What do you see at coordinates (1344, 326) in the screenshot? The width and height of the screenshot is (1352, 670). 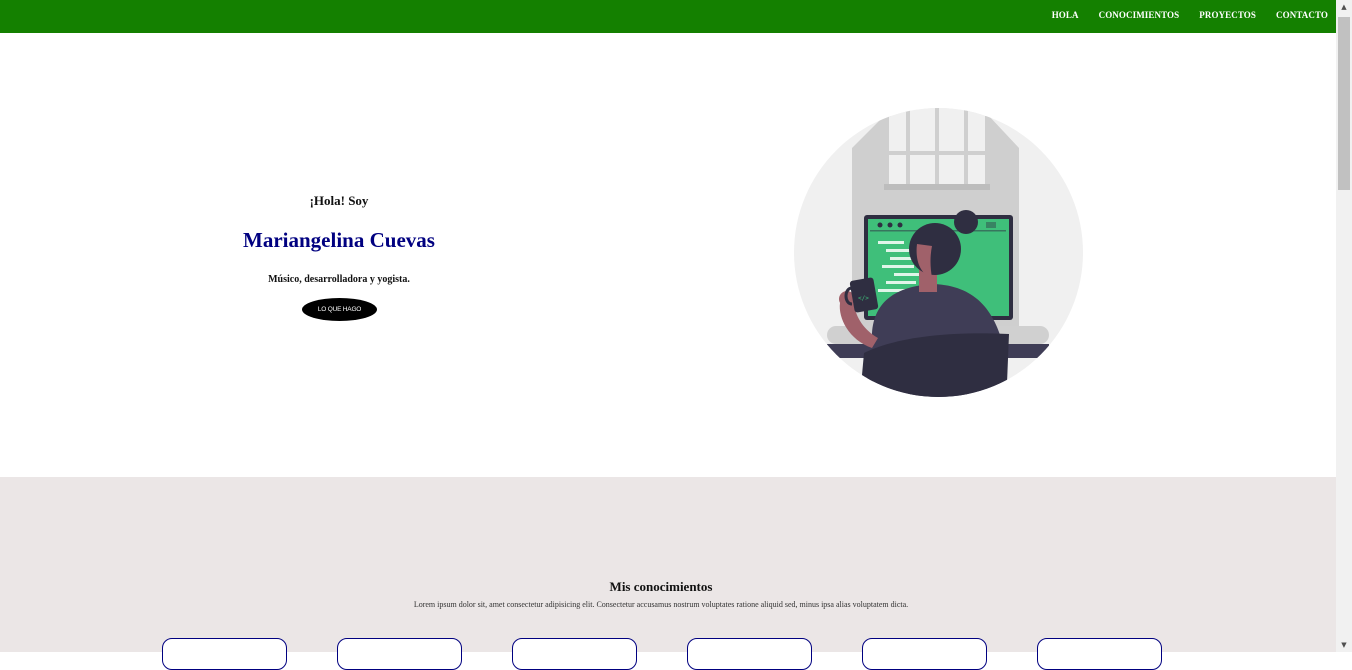 I see `page-scrollbar: ▲ ▼` at bounding box center [1344, 326].